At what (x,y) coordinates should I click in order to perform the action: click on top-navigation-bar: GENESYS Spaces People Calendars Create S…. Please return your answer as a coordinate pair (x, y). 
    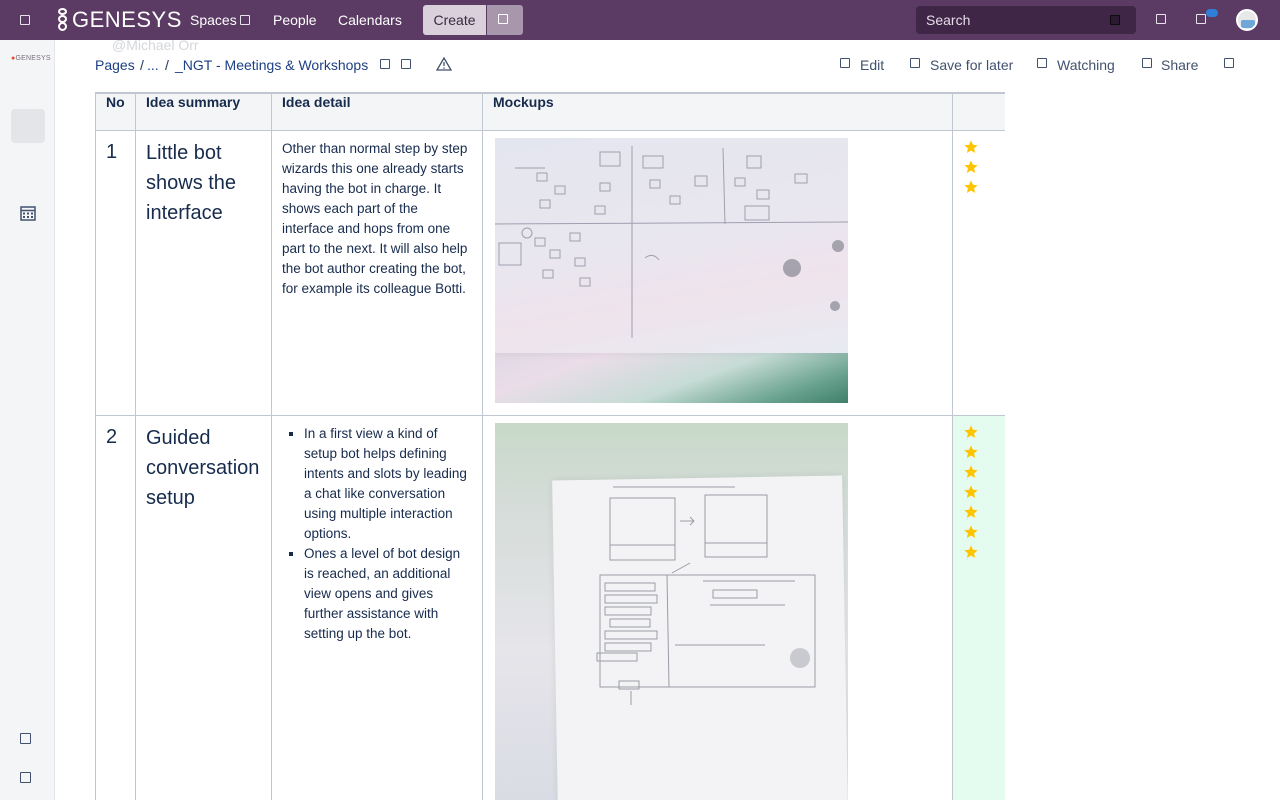
    Looking at the image, I should click on (640, 20).